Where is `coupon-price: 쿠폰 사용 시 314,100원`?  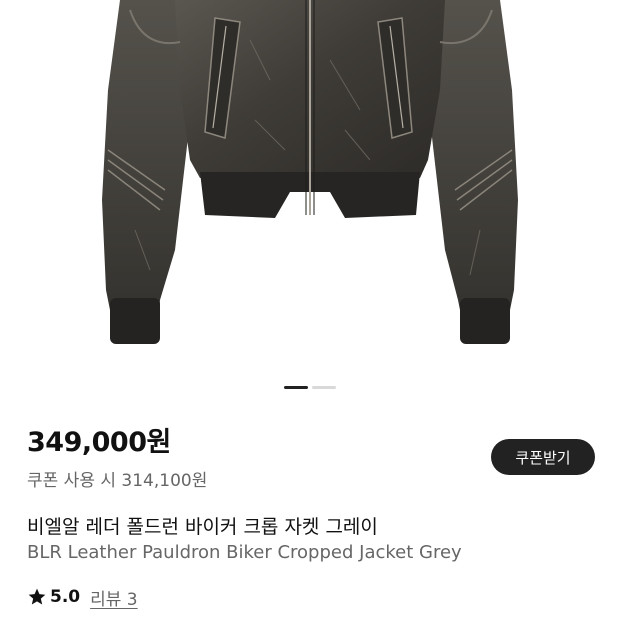 coupon-price: 쿠폰 사용 시 314,100원 is located at coordinates (117, 481).